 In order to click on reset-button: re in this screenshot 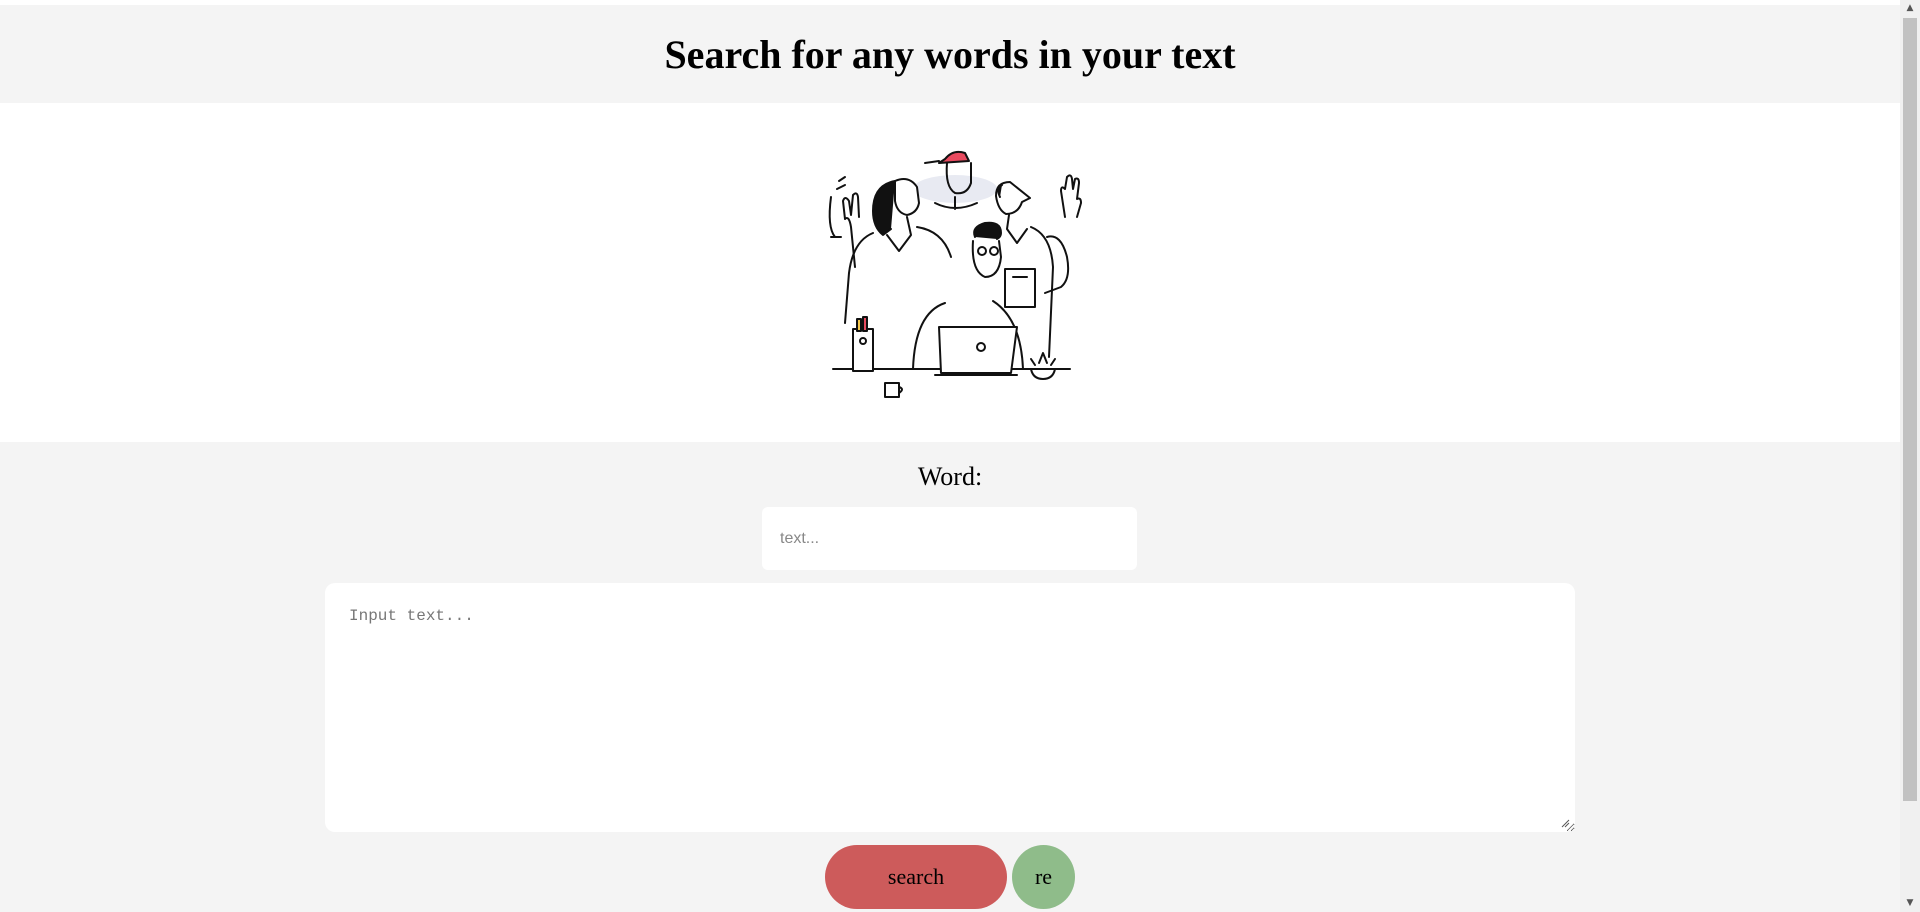, I will do `click(1043, 877)`.